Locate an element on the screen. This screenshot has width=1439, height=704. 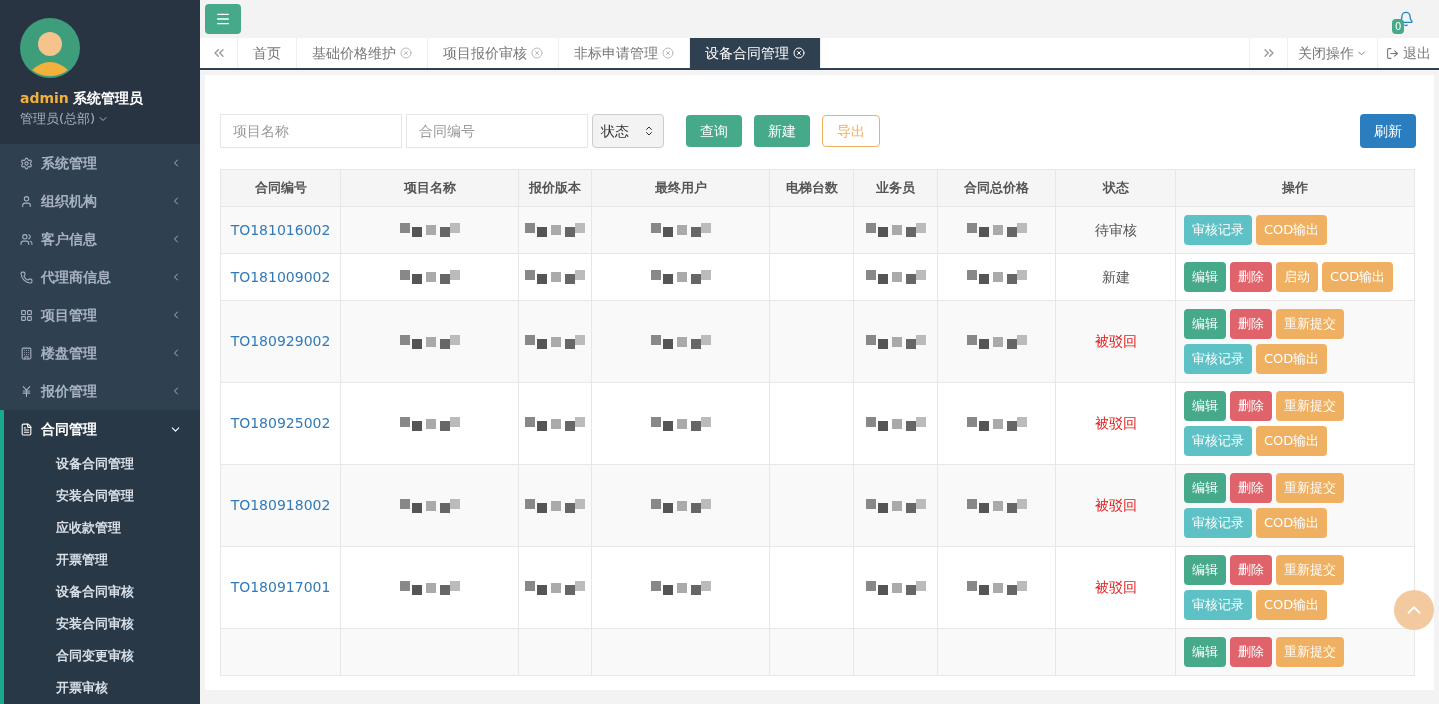
menu-item: 客户信息 is located at coordinates (100, 239).